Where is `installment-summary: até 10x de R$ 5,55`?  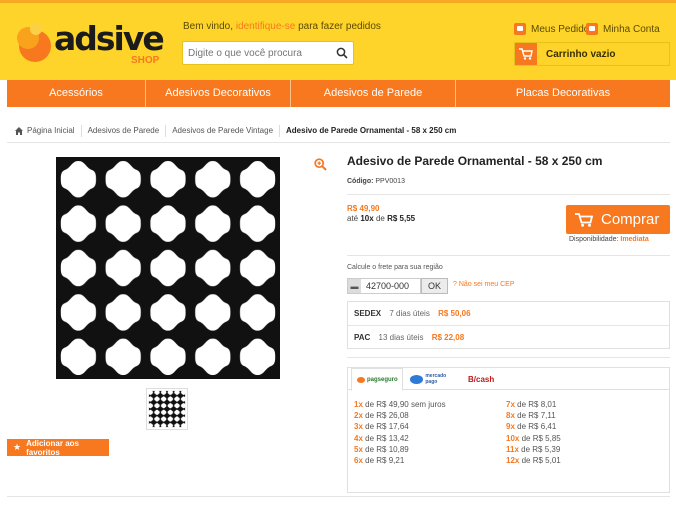
installment-summary: até 10x de R$ 5,55 is located at coordinates (381, 218).